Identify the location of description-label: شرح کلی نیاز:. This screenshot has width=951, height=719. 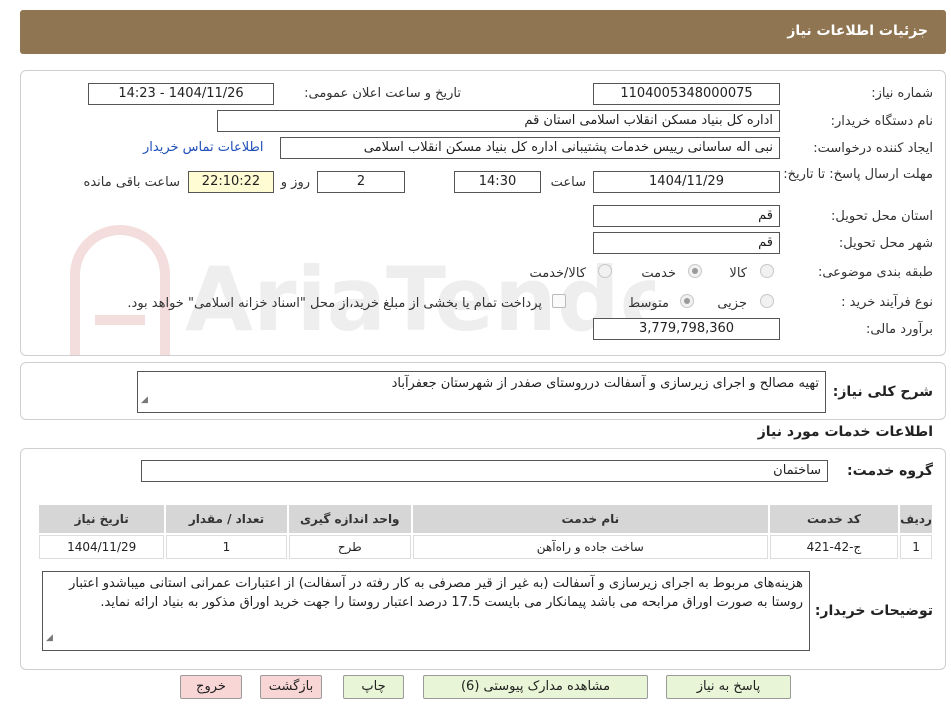
(882, 392).